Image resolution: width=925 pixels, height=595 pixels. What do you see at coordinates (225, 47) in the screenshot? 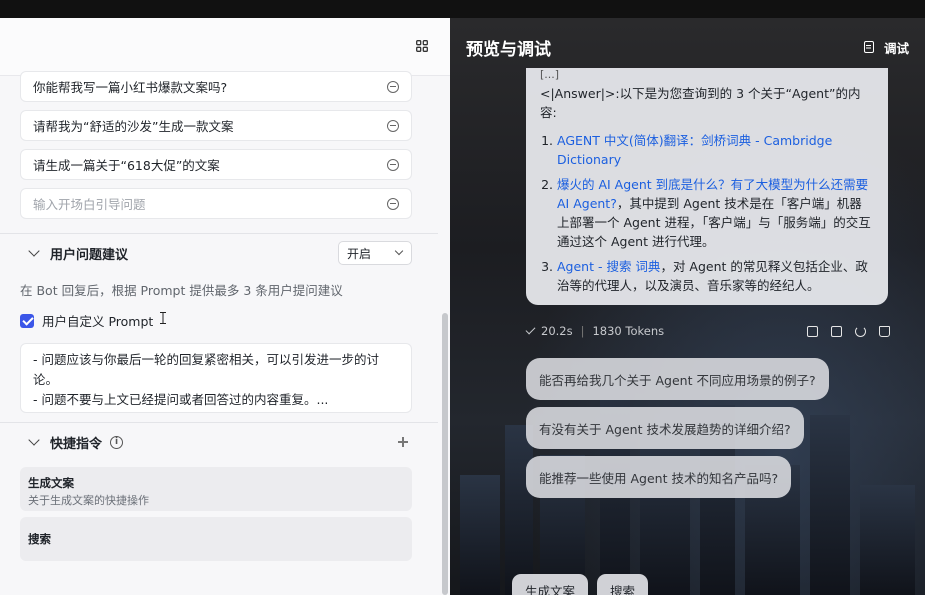
I see `settings-toolbar` at bounding box center [225, 47].